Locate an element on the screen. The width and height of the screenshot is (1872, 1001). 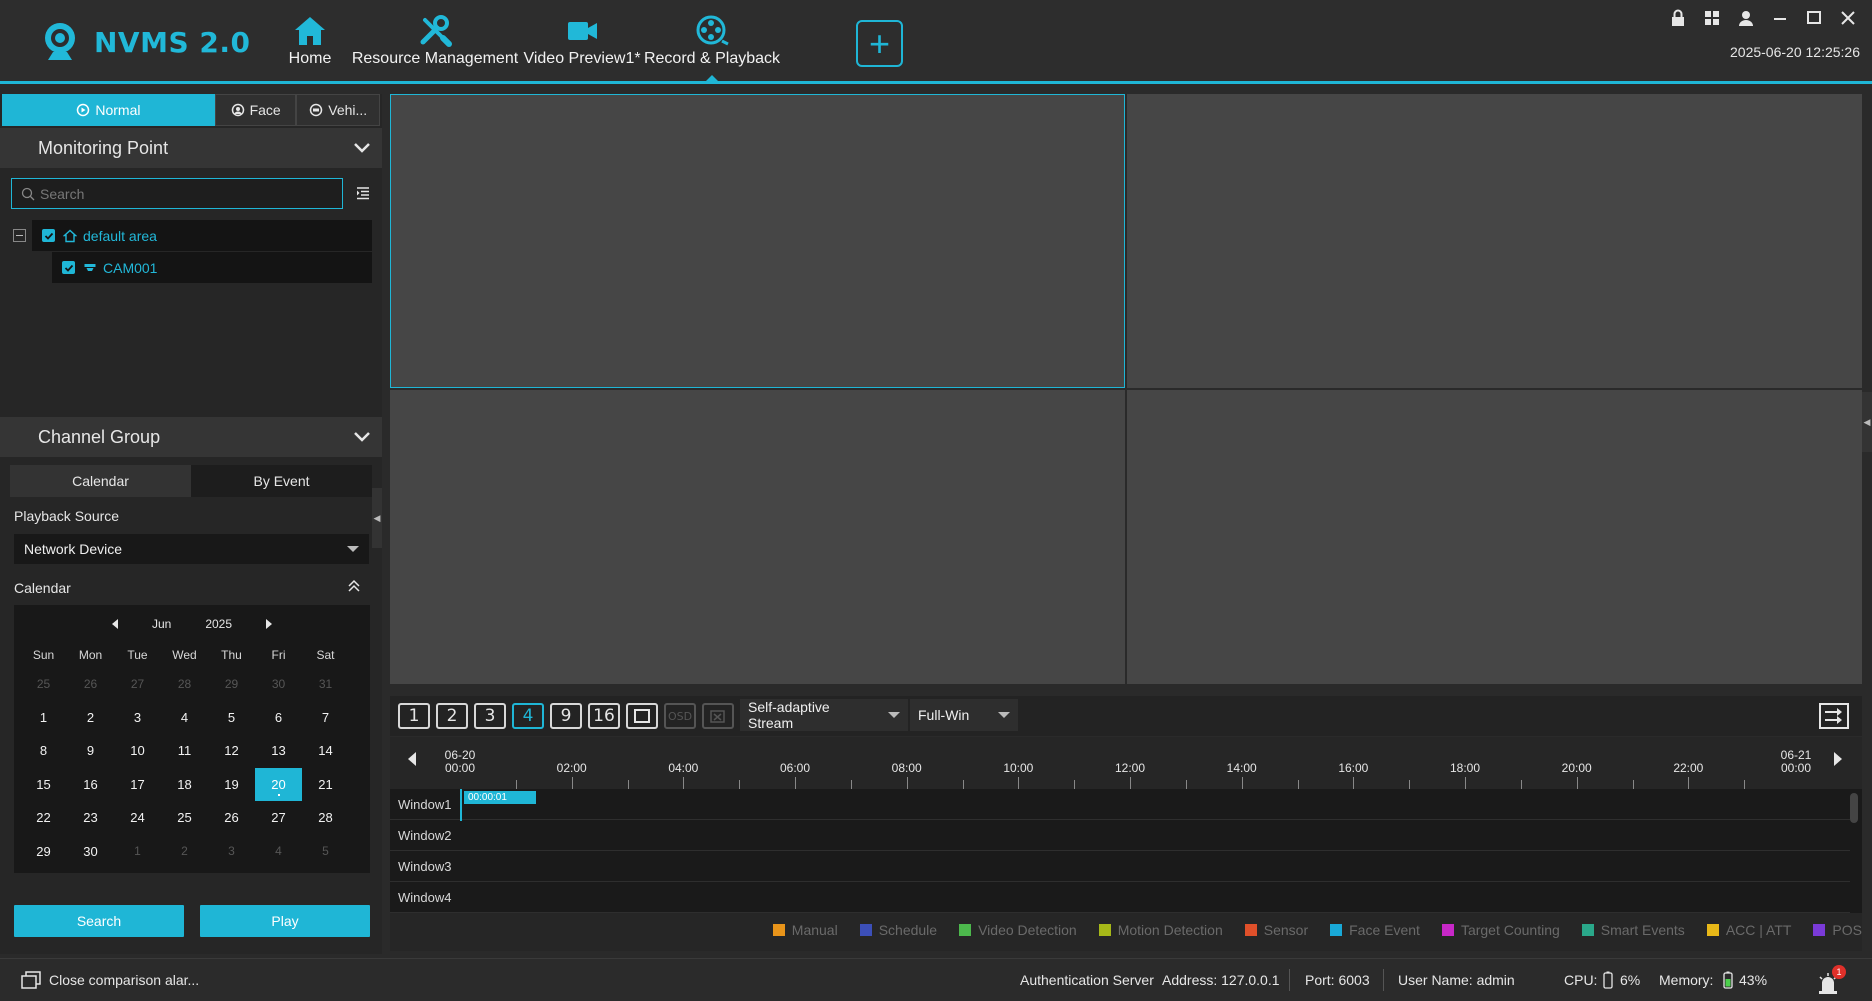
alarm-button: 1 is located at coordinates (1832, 981).